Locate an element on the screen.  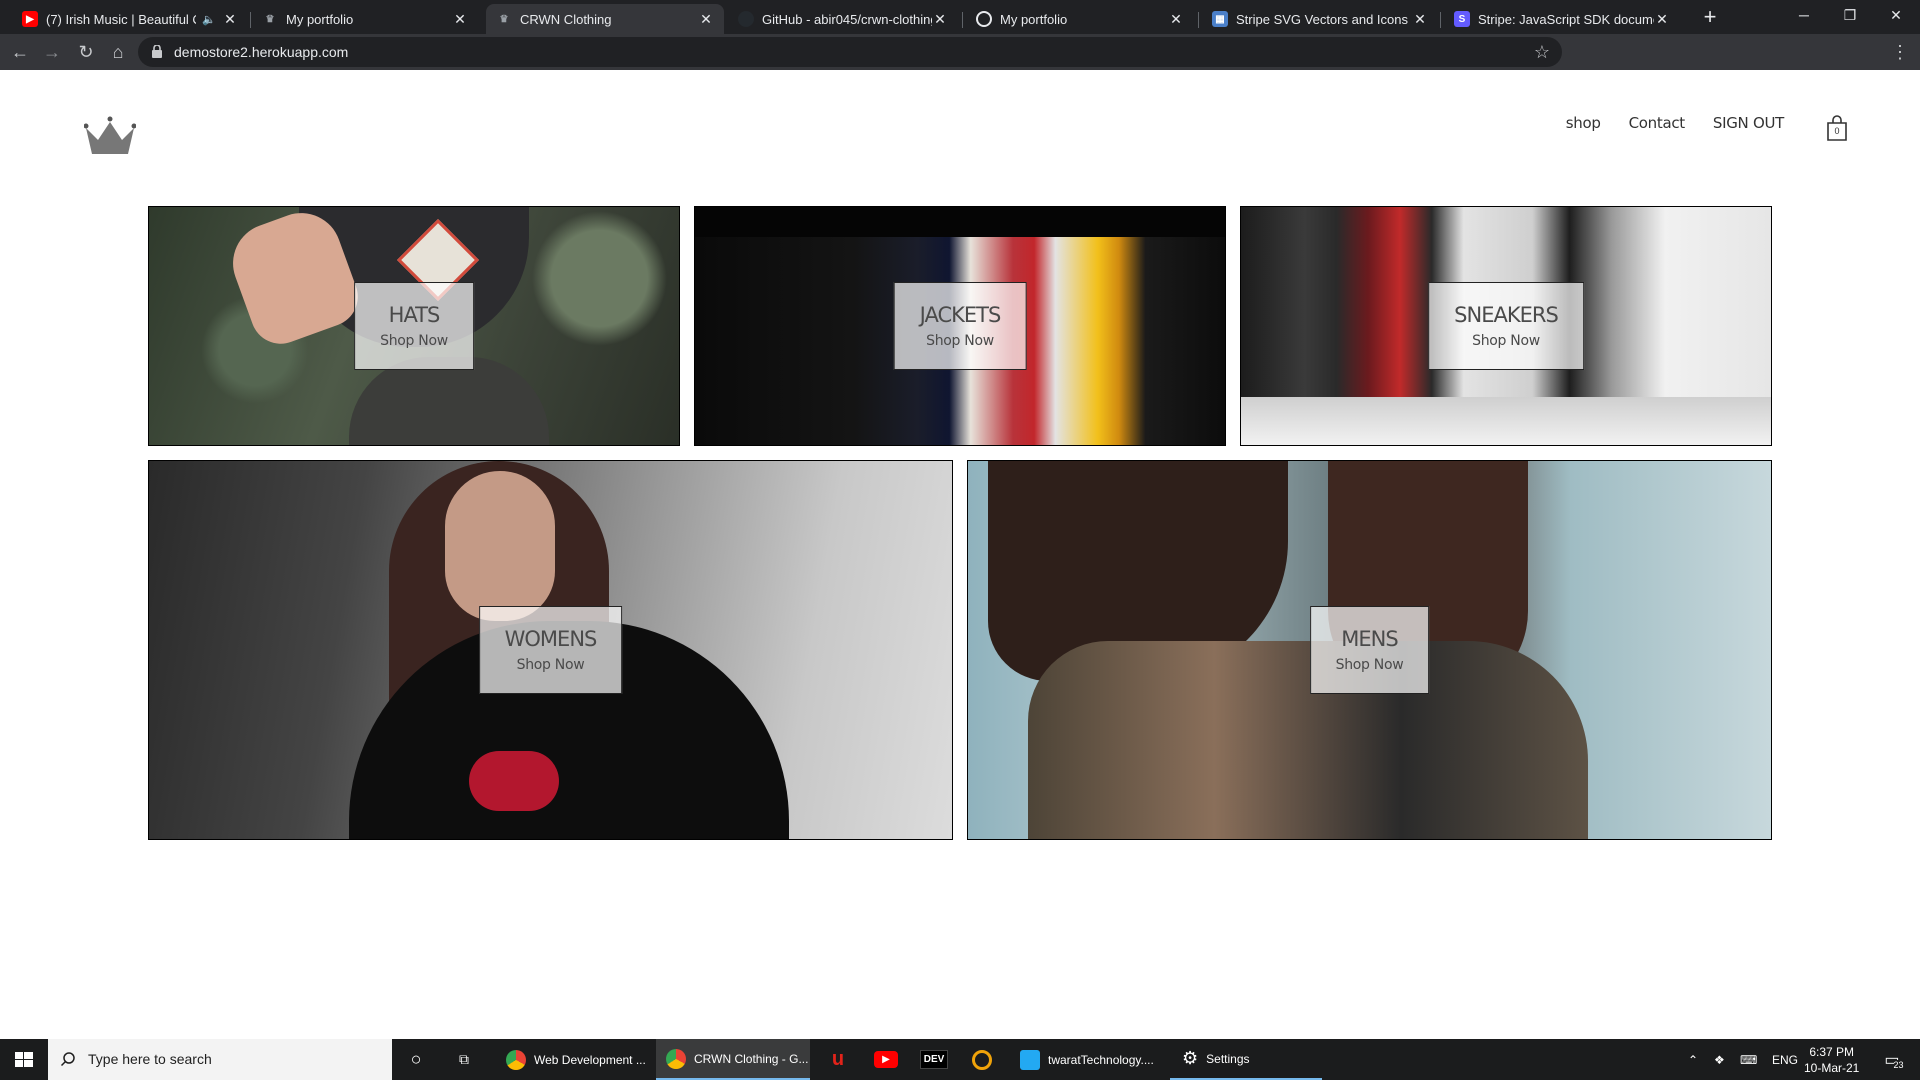
cart-icon: 0 is located at coordinates (1837, 128).